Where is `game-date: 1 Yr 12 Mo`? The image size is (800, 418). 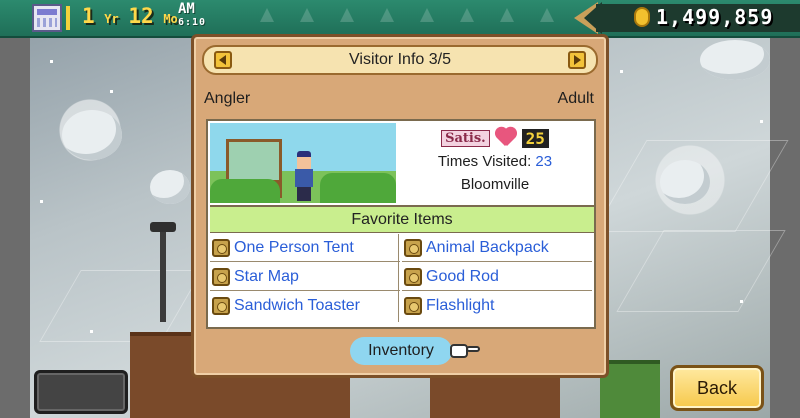 game-date: 1 Yr 12 Mo is located at coordinates (130, 16).